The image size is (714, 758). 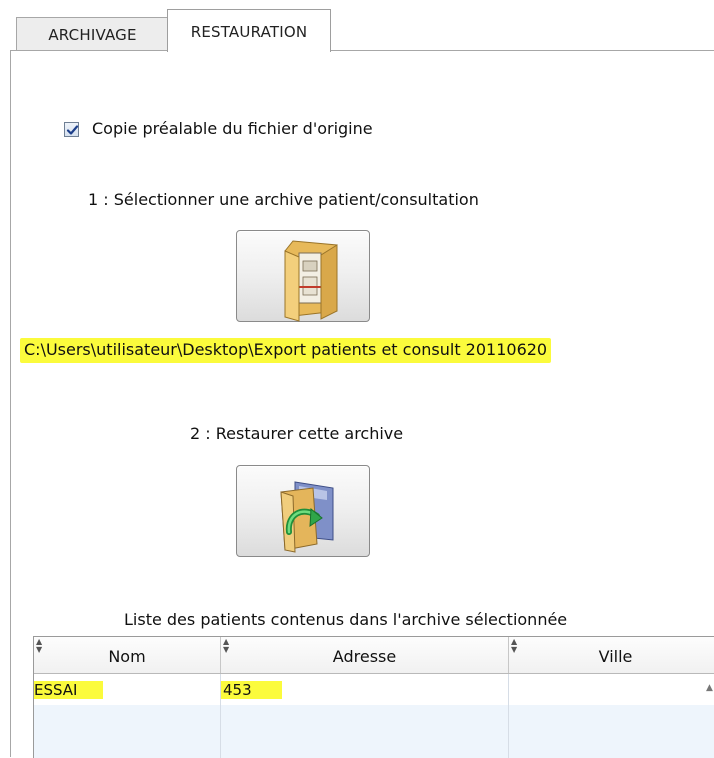 I want to click on cell-nom: ESSAI, so click(x=127, y=689).